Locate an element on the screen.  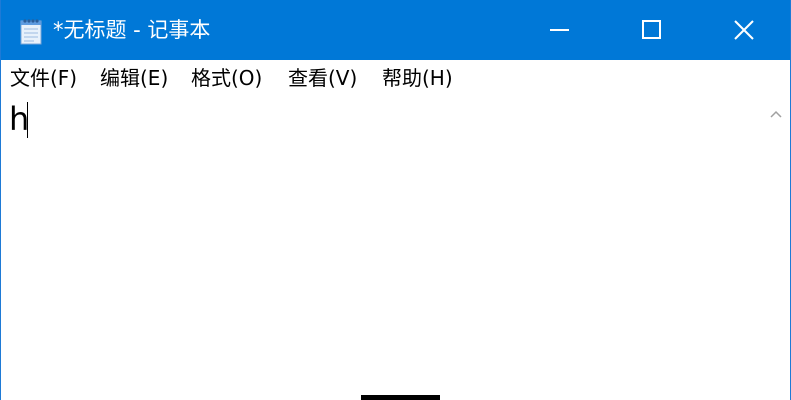
vertical-scrollbar is located at coordinates (775, 248).